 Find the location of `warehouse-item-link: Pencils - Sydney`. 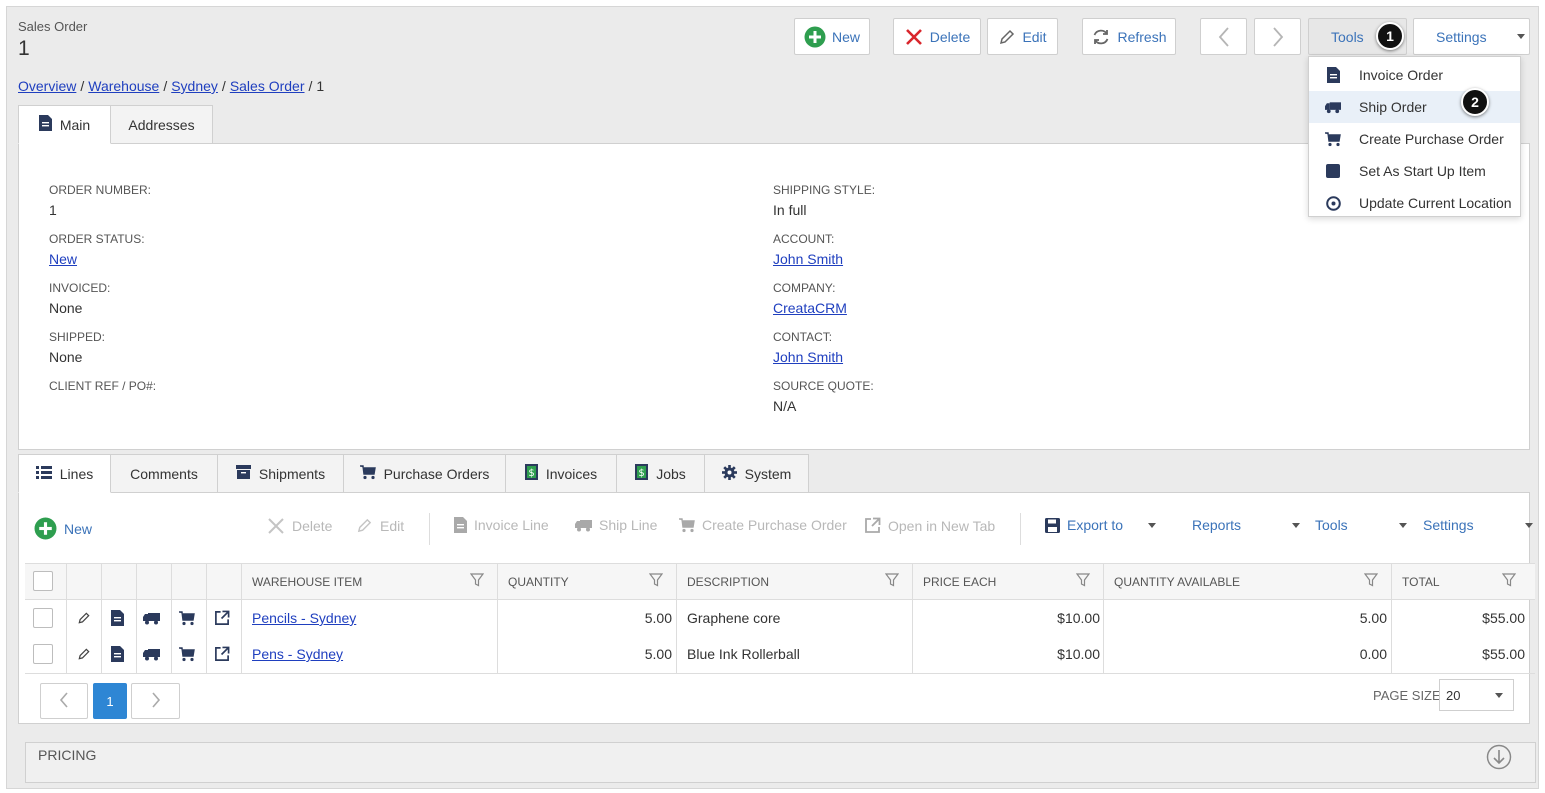

warehouse-item-link: Pencils - Sydney is located at coordinates (304, 618).